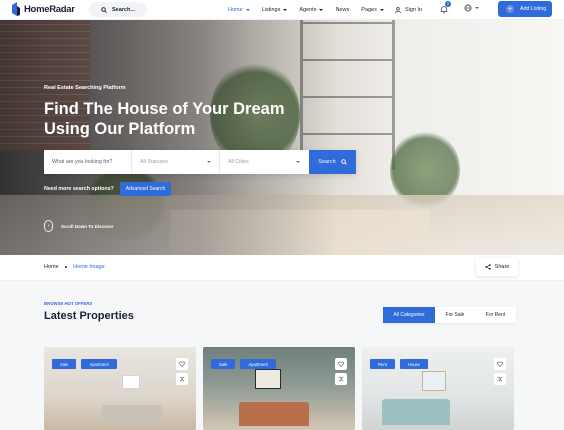 Image resolution: width=564 pixels, height=430 pixels. Describe the element at coordinates (85, 88) in the screenshot. I see `hero-eyebrow: Real Estate Searching Platform` at that location.